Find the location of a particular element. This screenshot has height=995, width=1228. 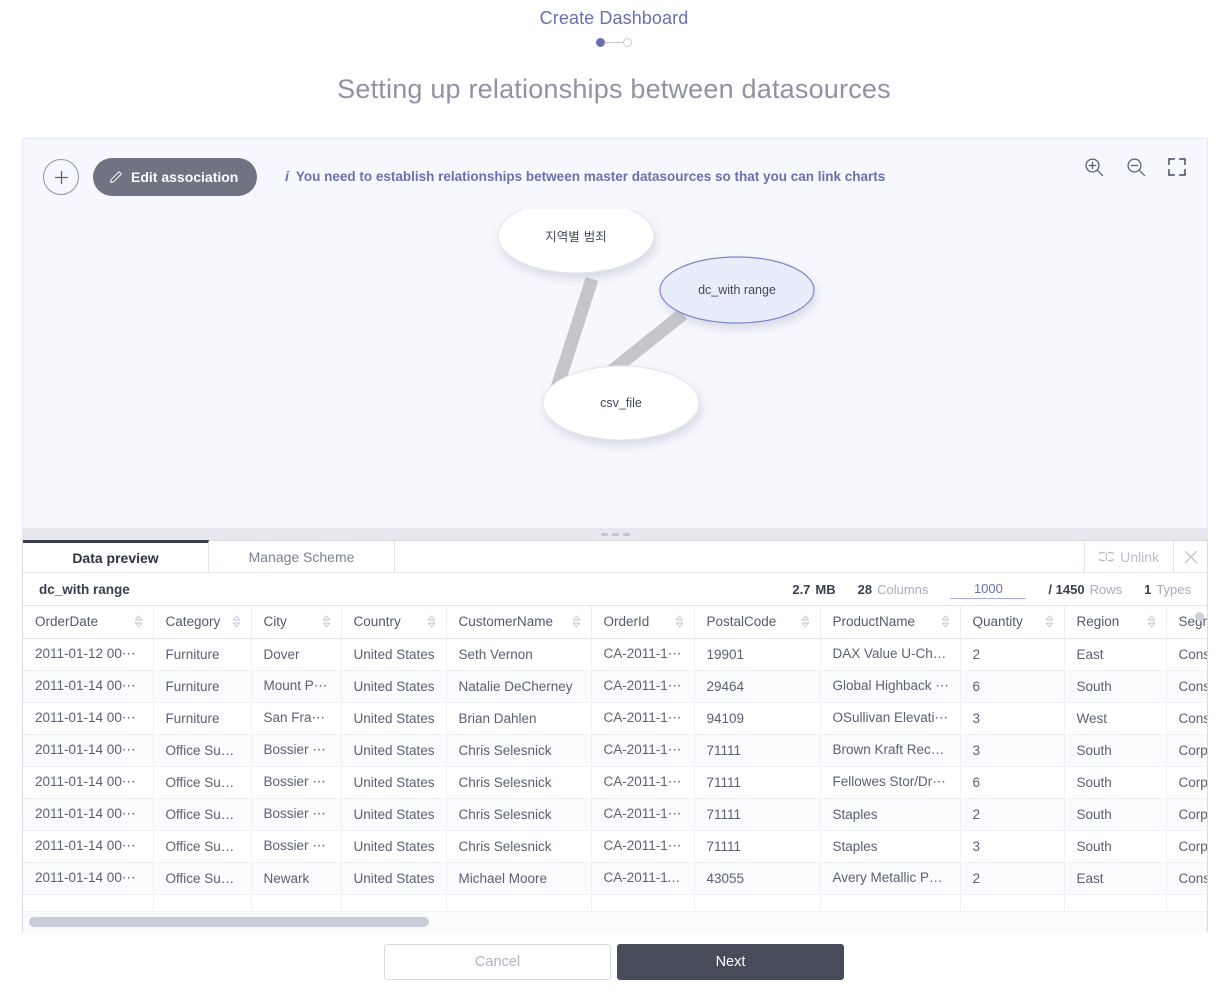

graph-node-csv-file: csv_file is located at coordinates (621, 403).